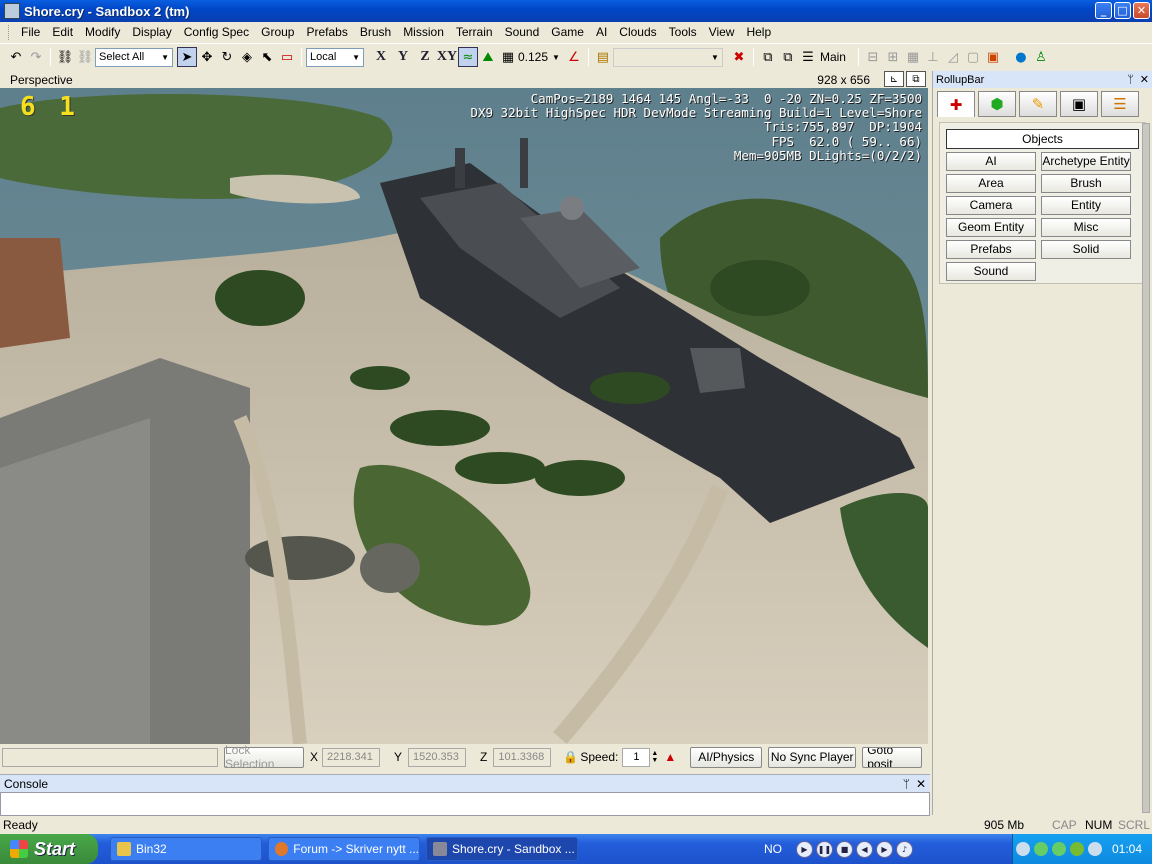 The width and height of the screenshot is (1152, 864). Describe the element at coordinates (921, 784) in the screenshot. I see `console-close-icon: ✕` at that location.